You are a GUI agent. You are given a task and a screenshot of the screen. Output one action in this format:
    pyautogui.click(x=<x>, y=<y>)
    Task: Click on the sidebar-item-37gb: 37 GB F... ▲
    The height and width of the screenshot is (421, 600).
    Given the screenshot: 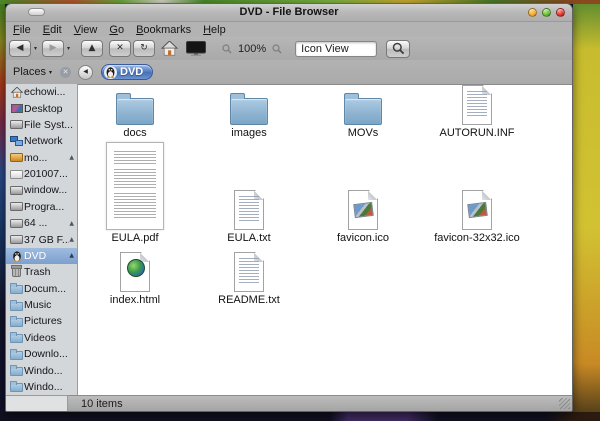 What is the action you would take?
    pyautogui.click(x=41, y=239)
    